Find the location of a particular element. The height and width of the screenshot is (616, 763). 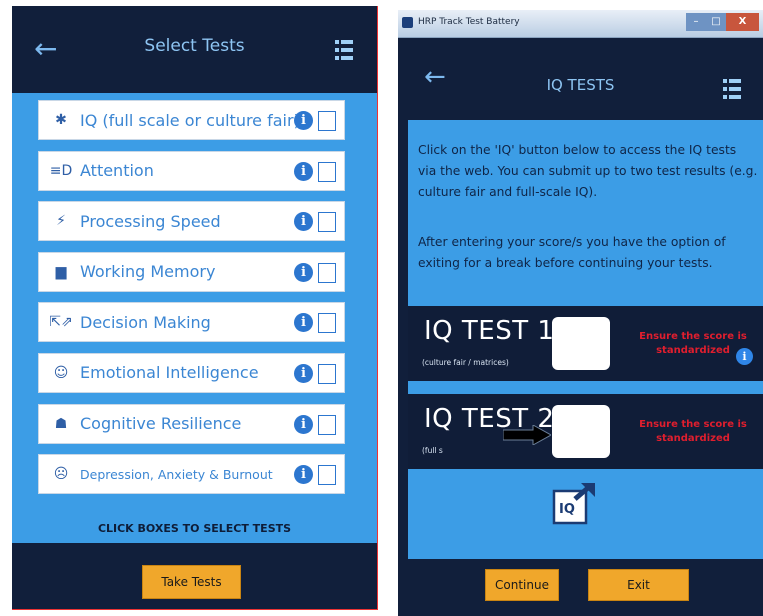

lightning-icon: ⚡ is located at coordinates (61, 221).